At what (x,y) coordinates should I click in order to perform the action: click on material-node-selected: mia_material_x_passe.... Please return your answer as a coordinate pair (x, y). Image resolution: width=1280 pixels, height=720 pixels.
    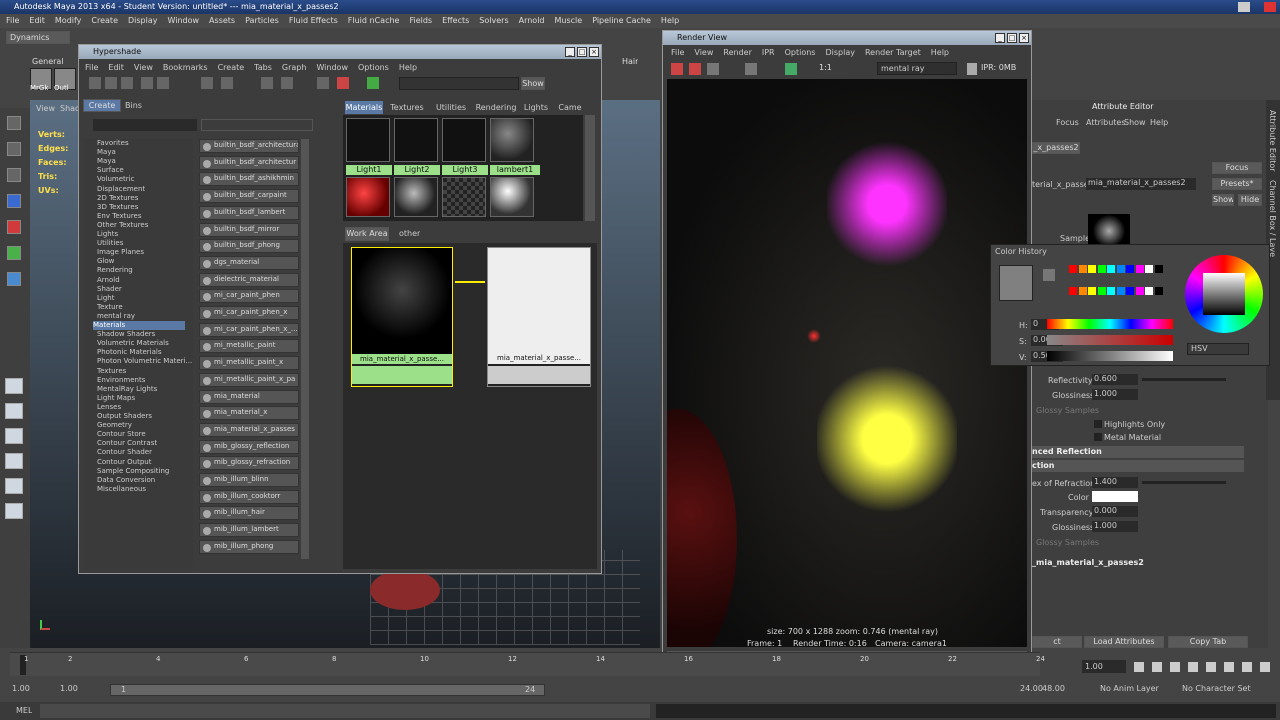
    Looking at the image, I should click on (402, 317).